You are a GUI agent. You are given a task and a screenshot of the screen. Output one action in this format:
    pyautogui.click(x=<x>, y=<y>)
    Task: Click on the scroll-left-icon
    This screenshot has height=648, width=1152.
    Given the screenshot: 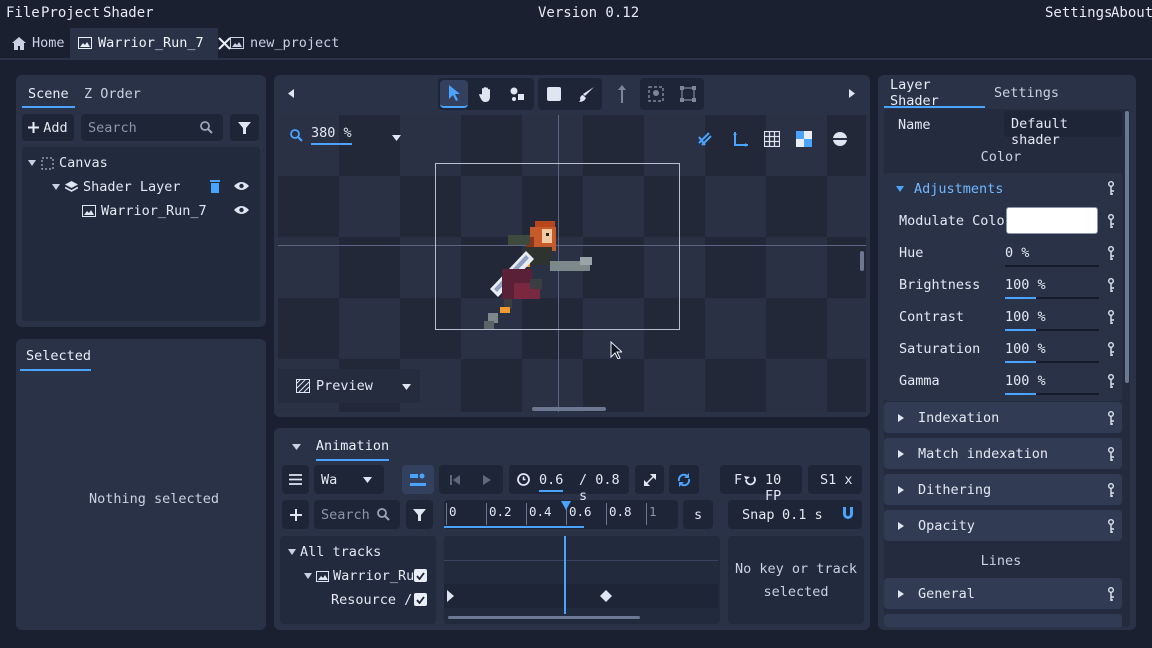 What is the action you would take?
    pyautogui.click(x=291, y=93)
    